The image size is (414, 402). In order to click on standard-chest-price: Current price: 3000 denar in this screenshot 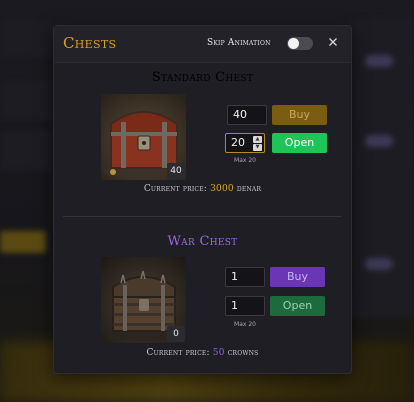, I will do `click(202, 189)`.